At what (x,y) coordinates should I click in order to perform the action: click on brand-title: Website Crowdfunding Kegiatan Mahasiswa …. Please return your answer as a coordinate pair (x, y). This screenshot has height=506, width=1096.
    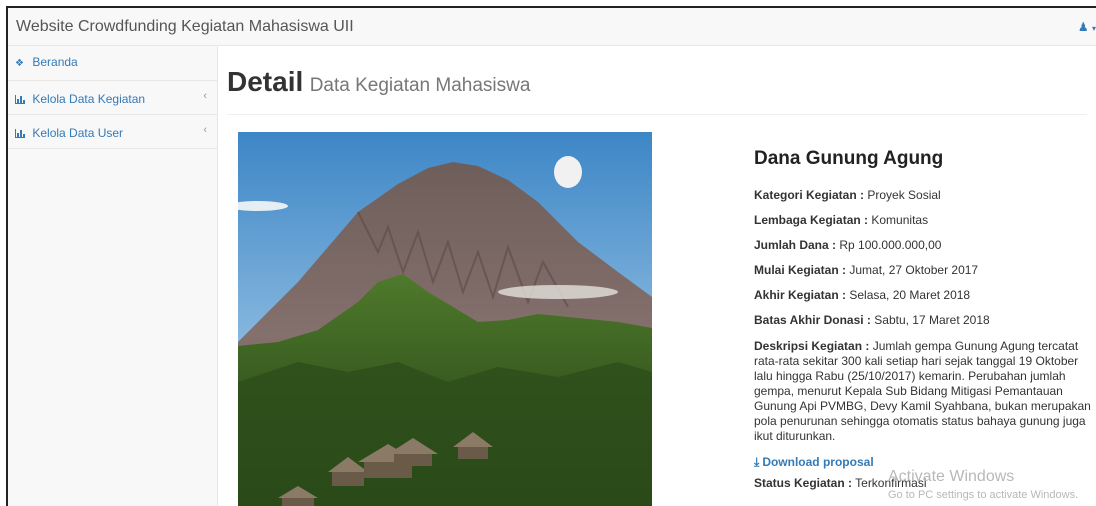
    Looking at the image, I should click on (185, 27).